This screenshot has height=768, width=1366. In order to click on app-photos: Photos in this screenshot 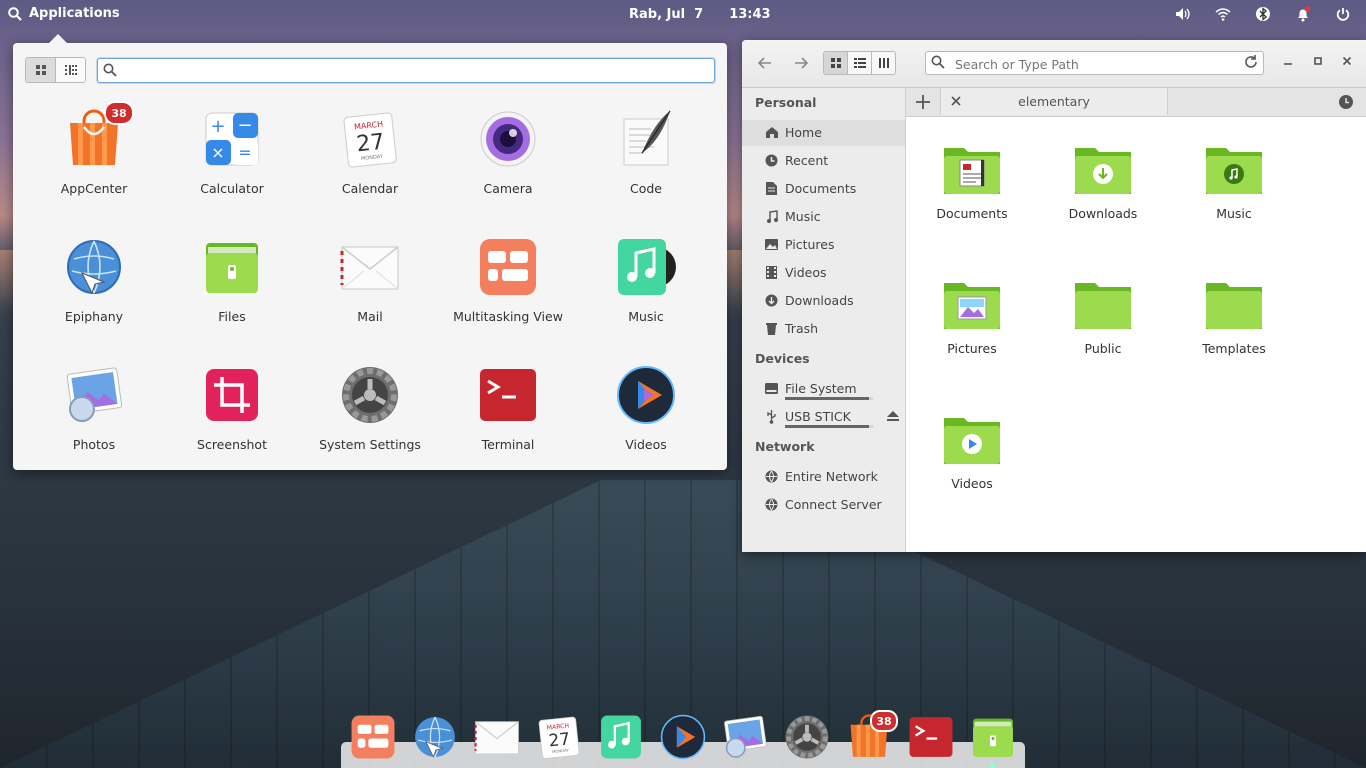, I will do `click(94, 425)`.